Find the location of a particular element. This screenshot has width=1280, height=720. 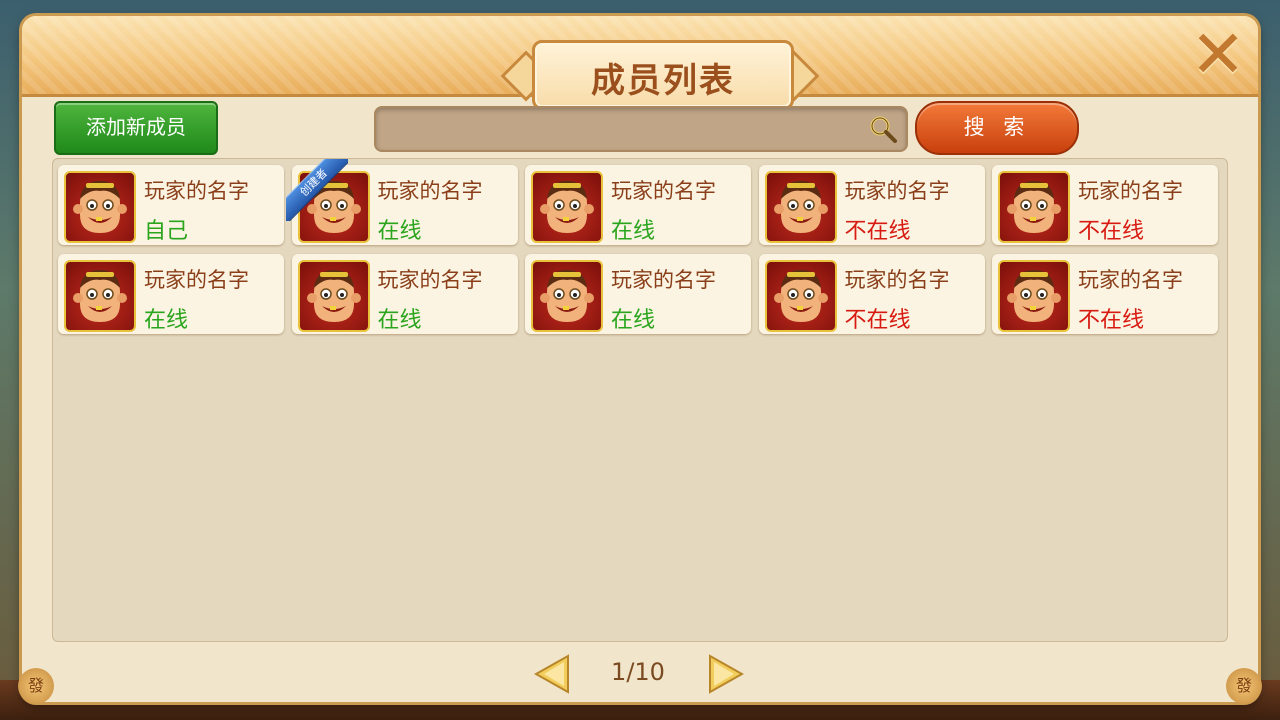

creator-badge: 创建者 is located at coordinates (316, 190).